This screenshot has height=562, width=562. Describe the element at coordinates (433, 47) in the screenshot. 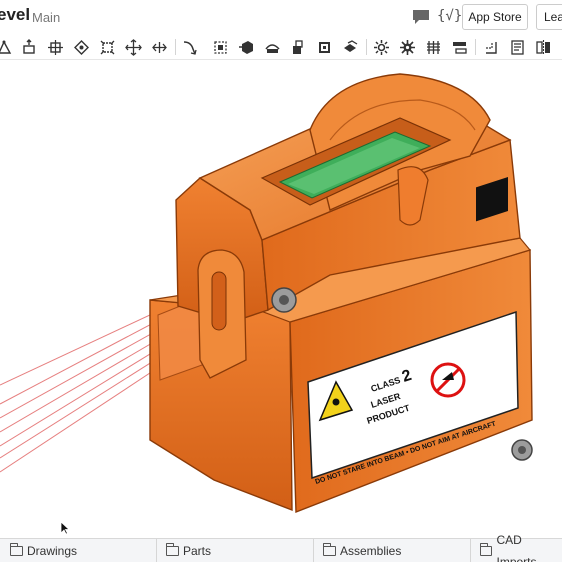

I see `pattern-icon` at that location.